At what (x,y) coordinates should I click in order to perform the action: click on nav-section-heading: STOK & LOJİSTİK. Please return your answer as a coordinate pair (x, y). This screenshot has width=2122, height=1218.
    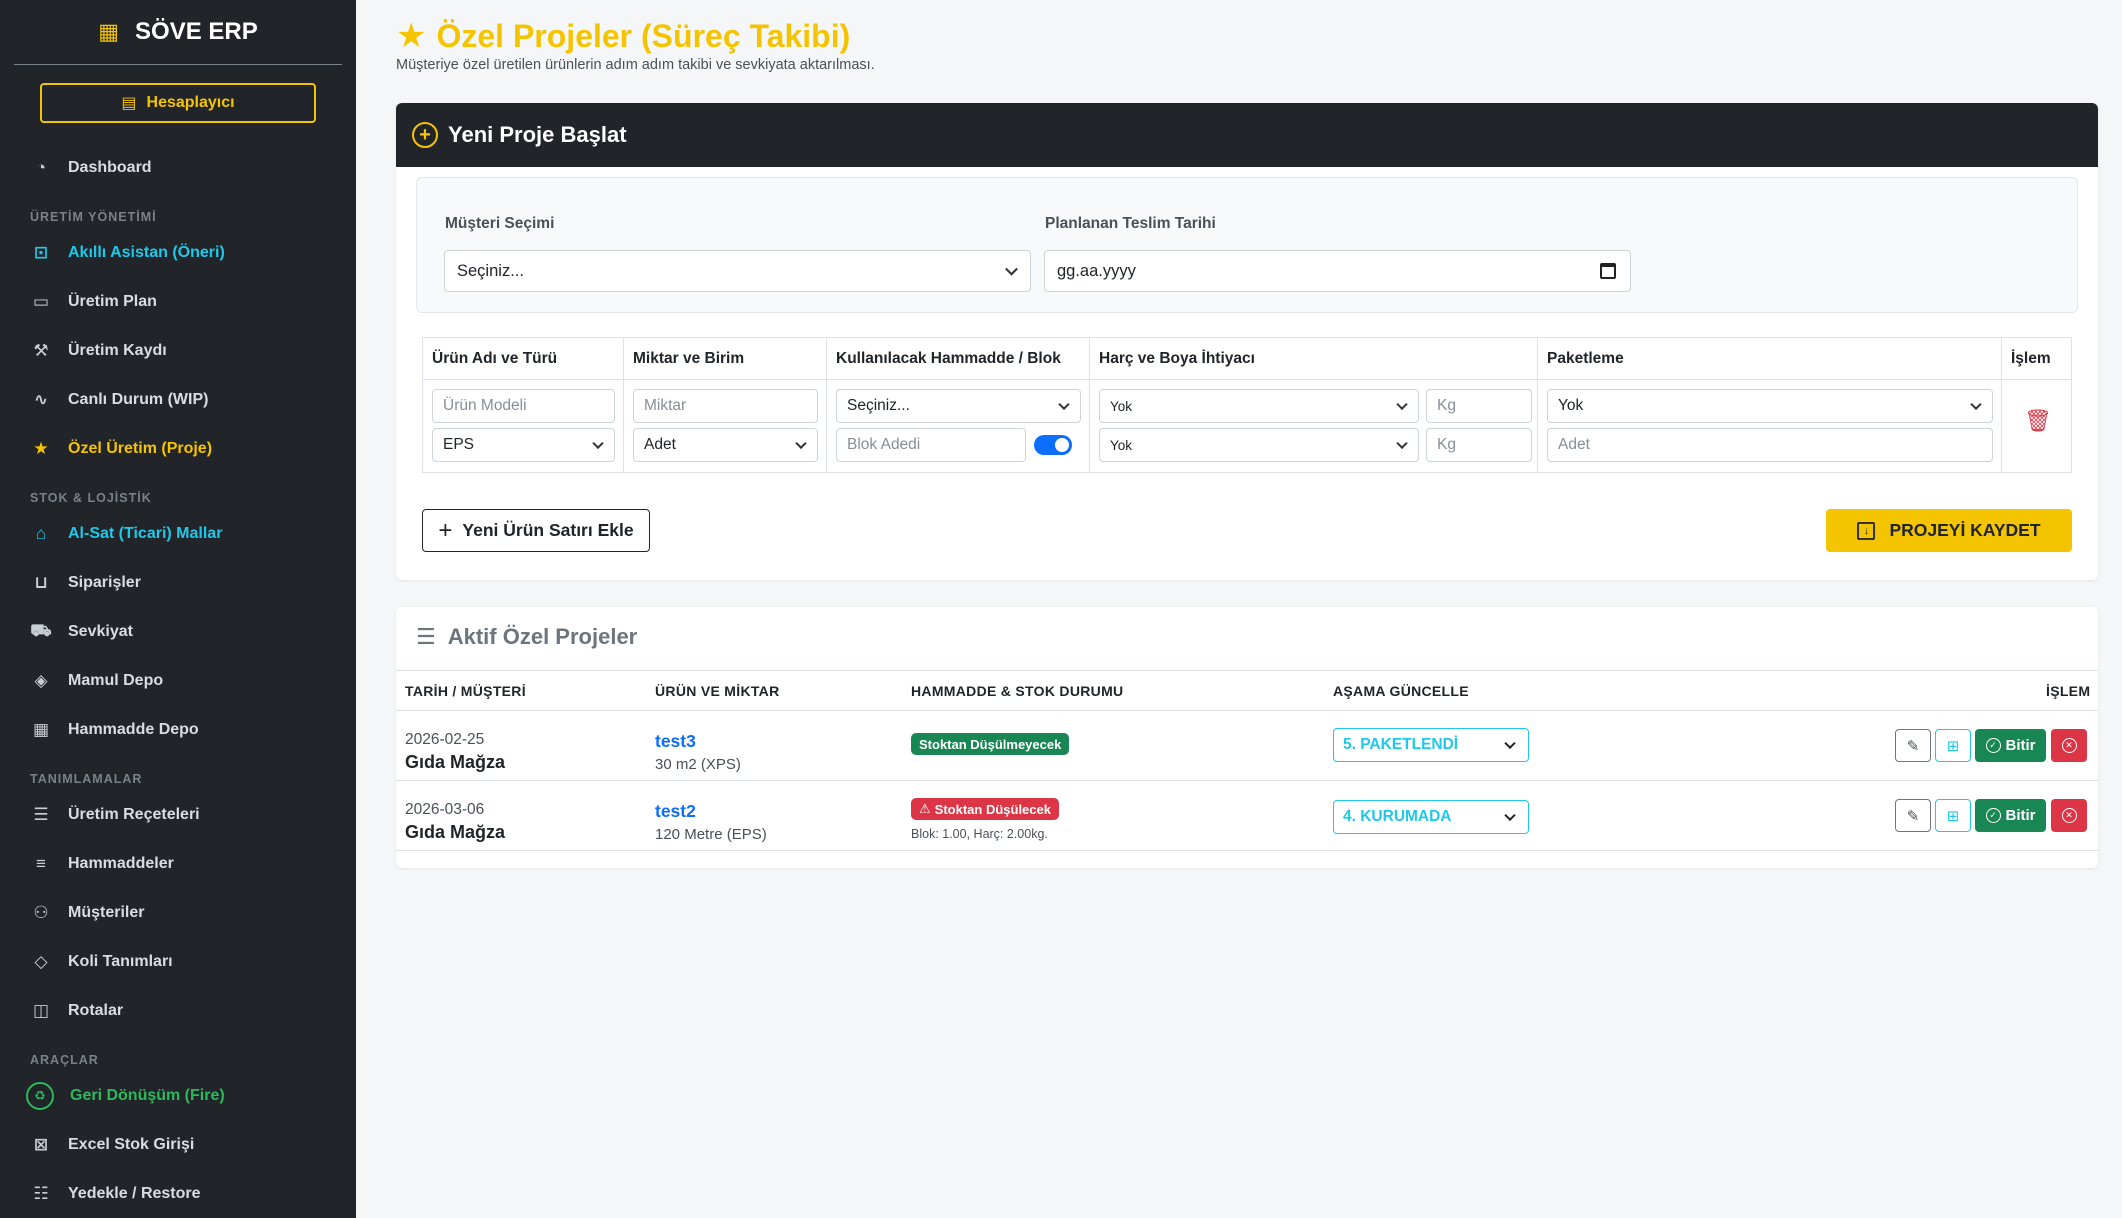
    Looking at the image, I should click on (91, 498).